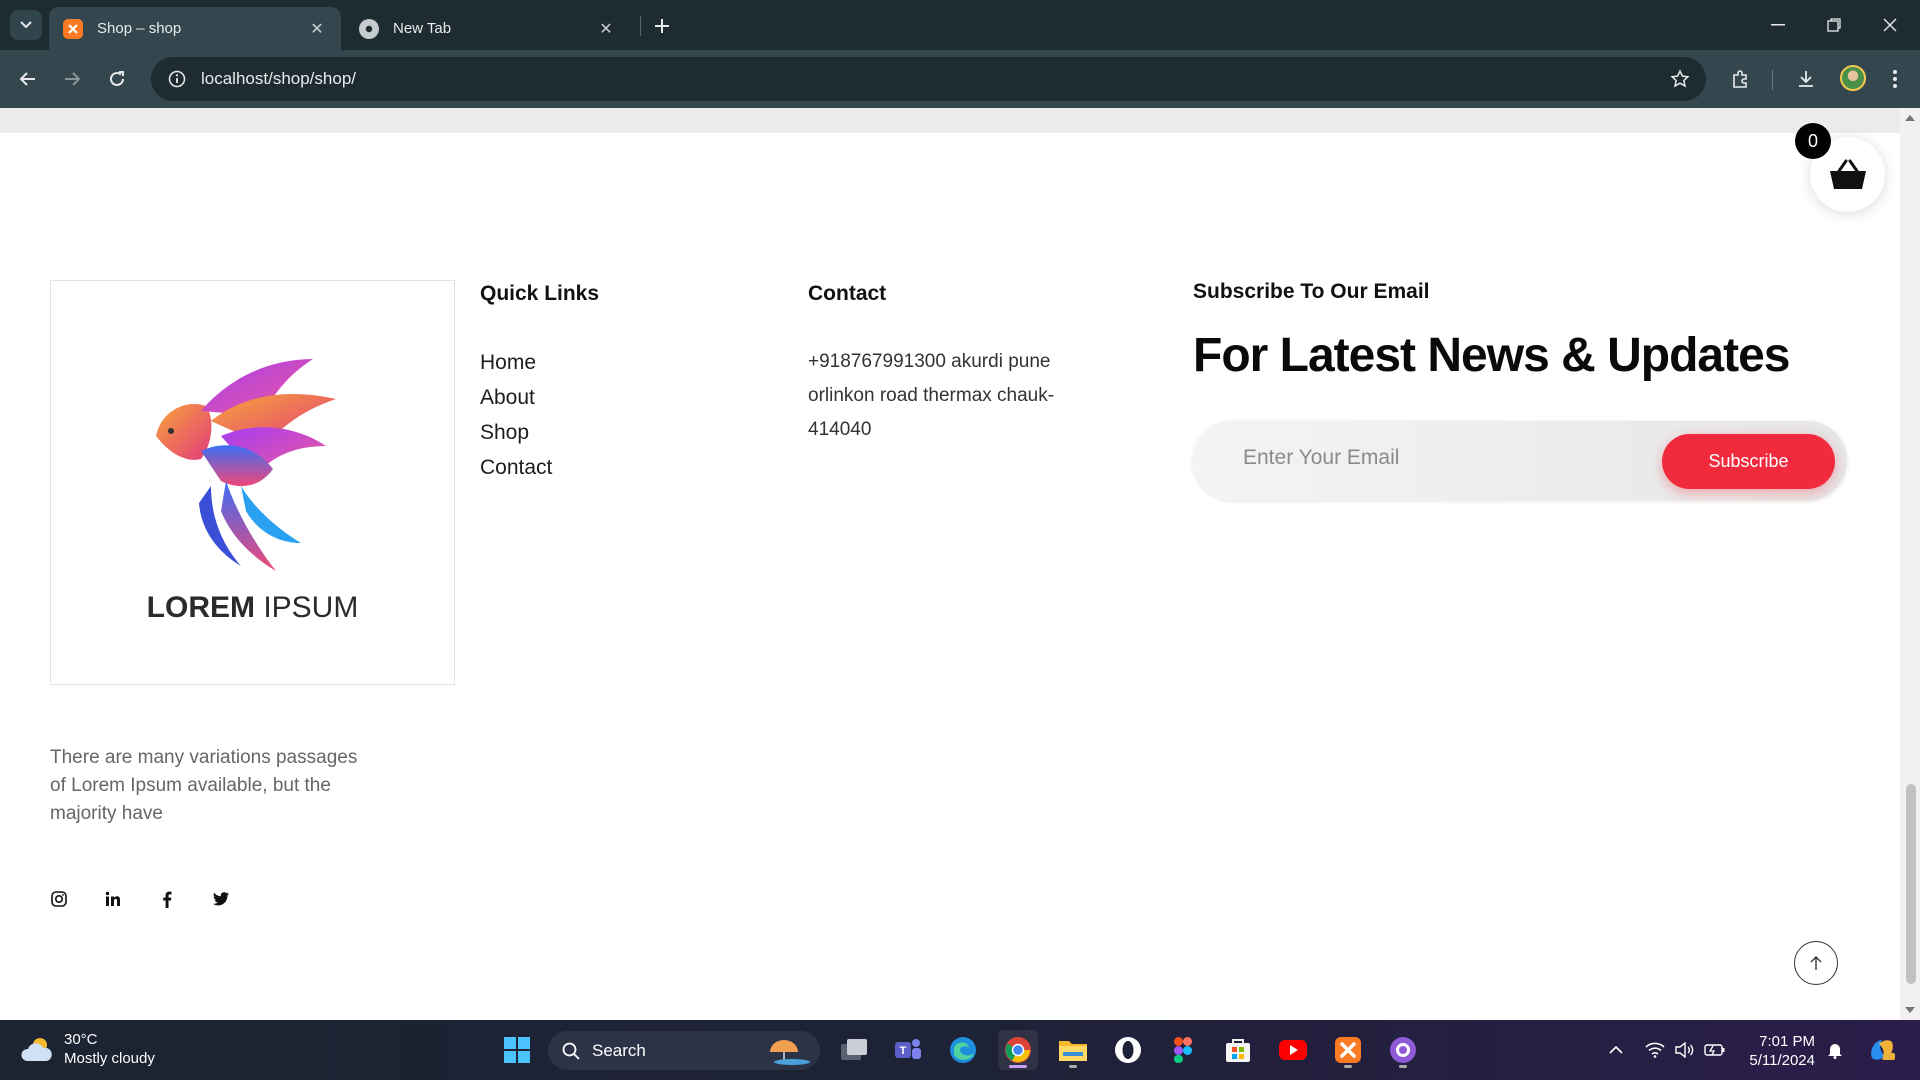 The image size is (1920, 1080). Describe the element at coordinates (1740, 79) in the screenshot. I see `extensions-icon` at that location.